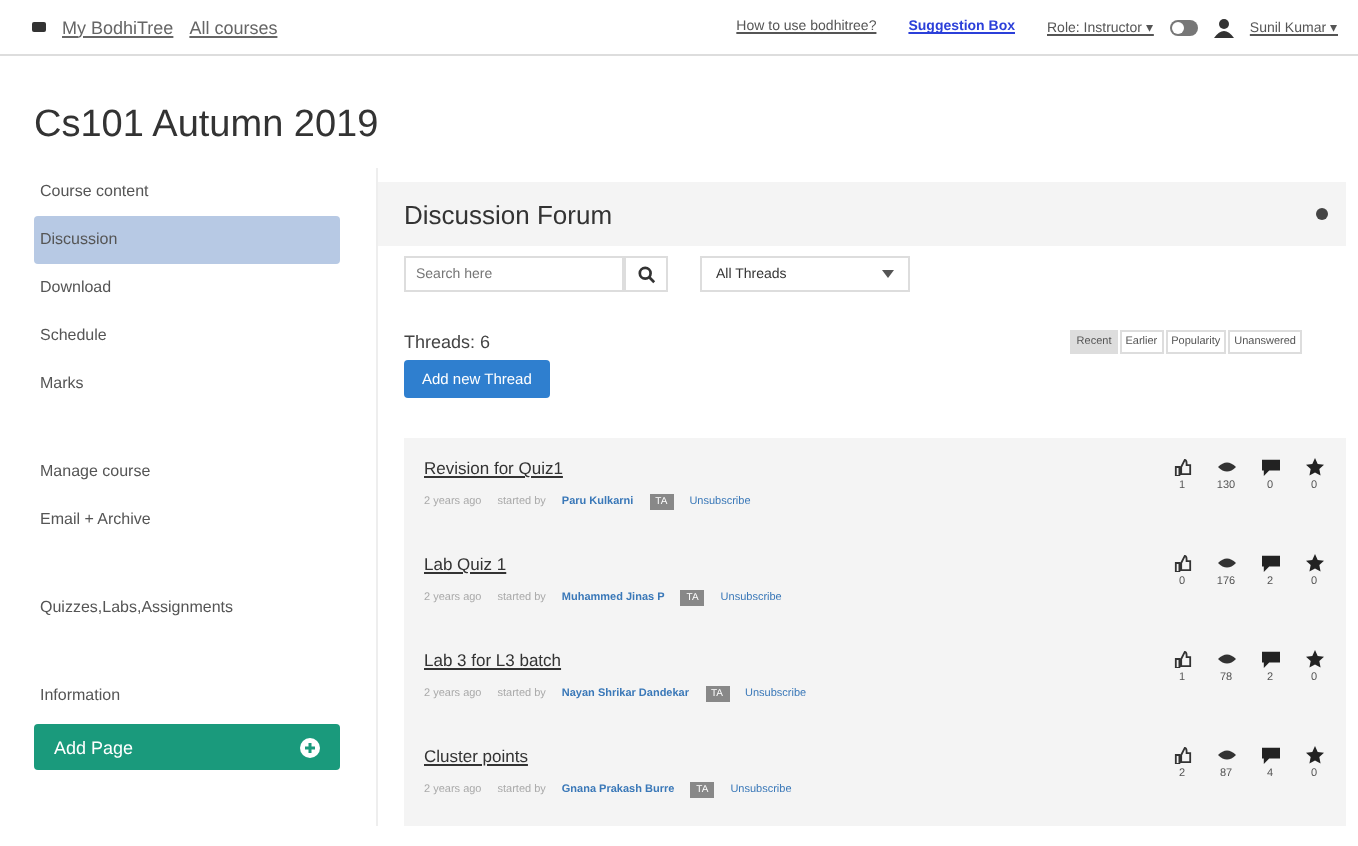 The height and width of the screenshot is (846, 1358). What do you see at coordinates (888, 274) in the screenshot?
I see `caret-icon` at bounding box center [888, 274].